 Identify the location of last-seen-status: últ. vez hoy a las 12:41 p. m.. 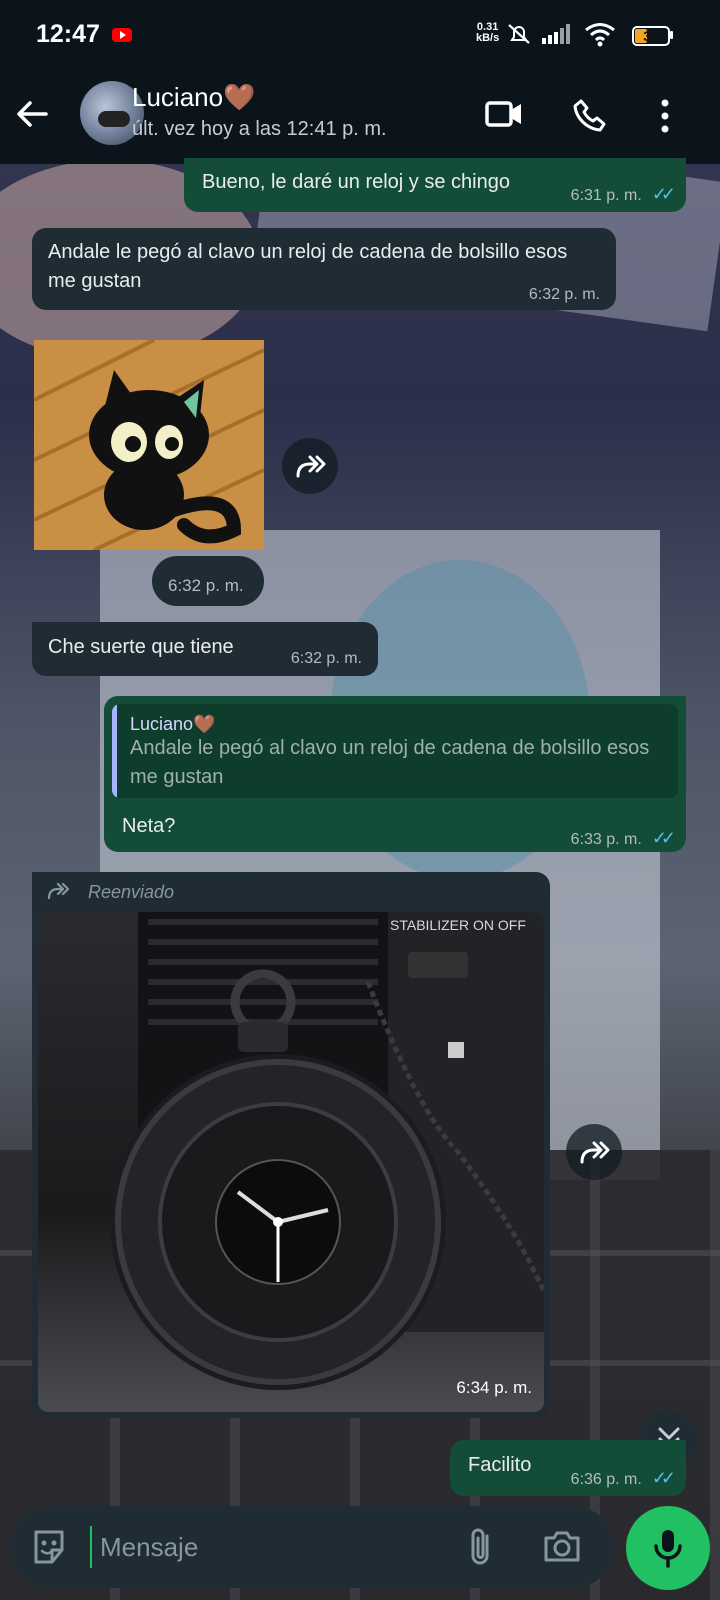
(259, 129).